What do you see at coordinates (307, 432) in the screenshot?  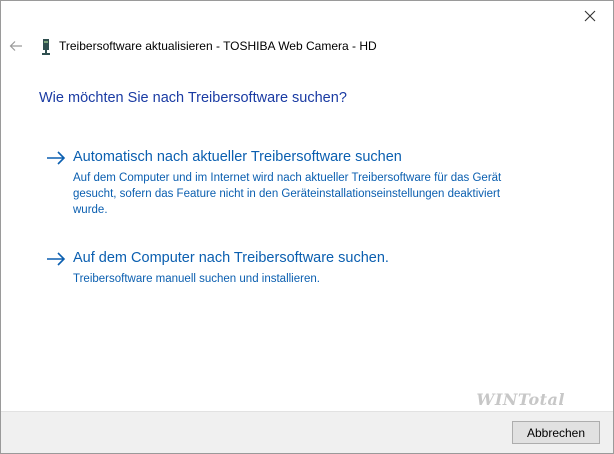 I see `dialog-footer: Abbrechen` at bounding box center [307, 432].